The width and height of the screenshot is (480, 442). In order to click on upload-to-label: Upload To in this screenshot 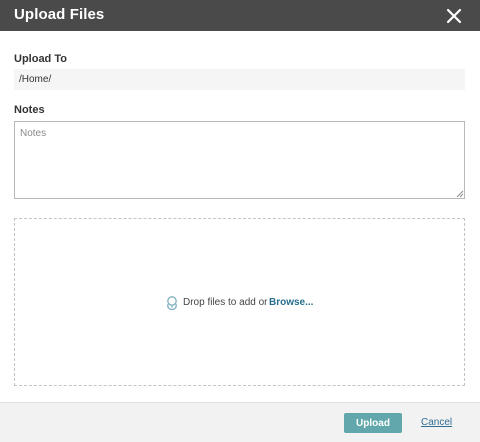, I will do `click(40, 59)`.